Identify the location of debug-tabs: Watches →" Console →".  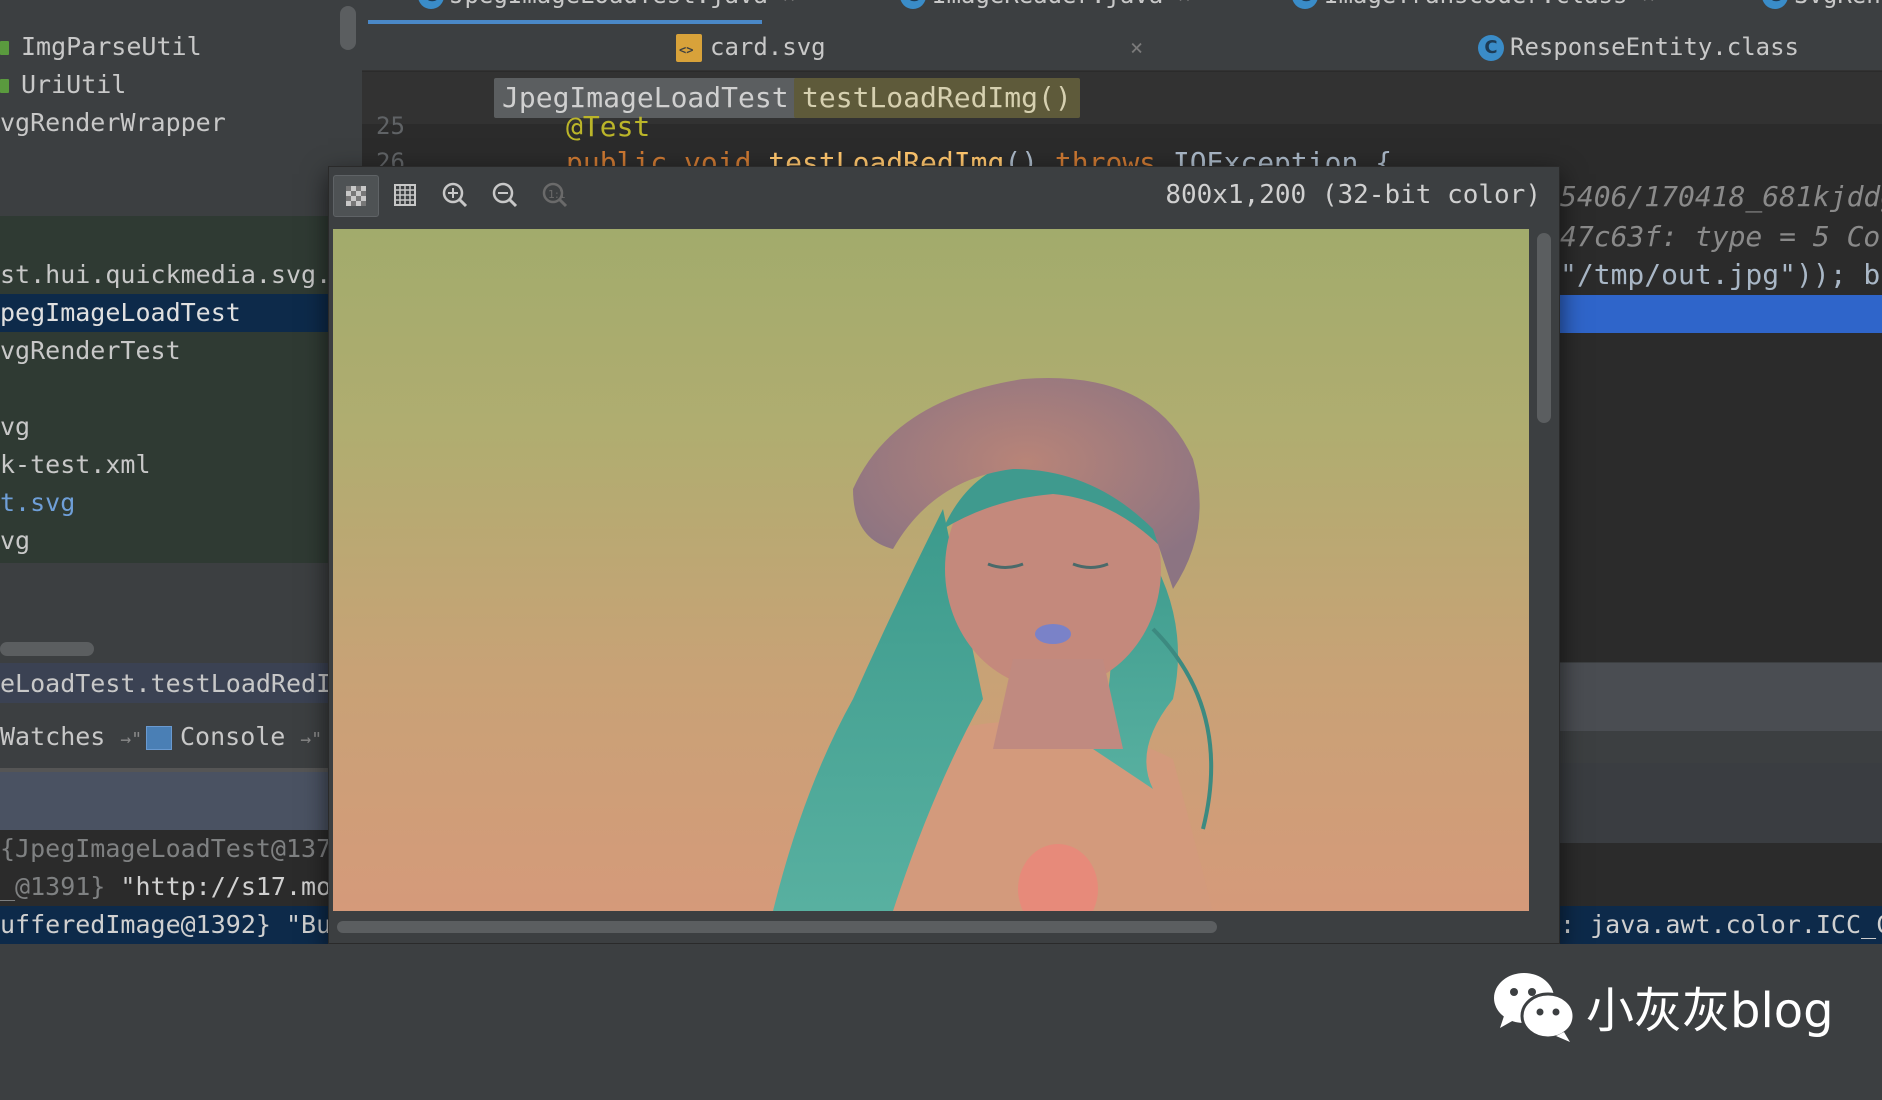
(181, 737).